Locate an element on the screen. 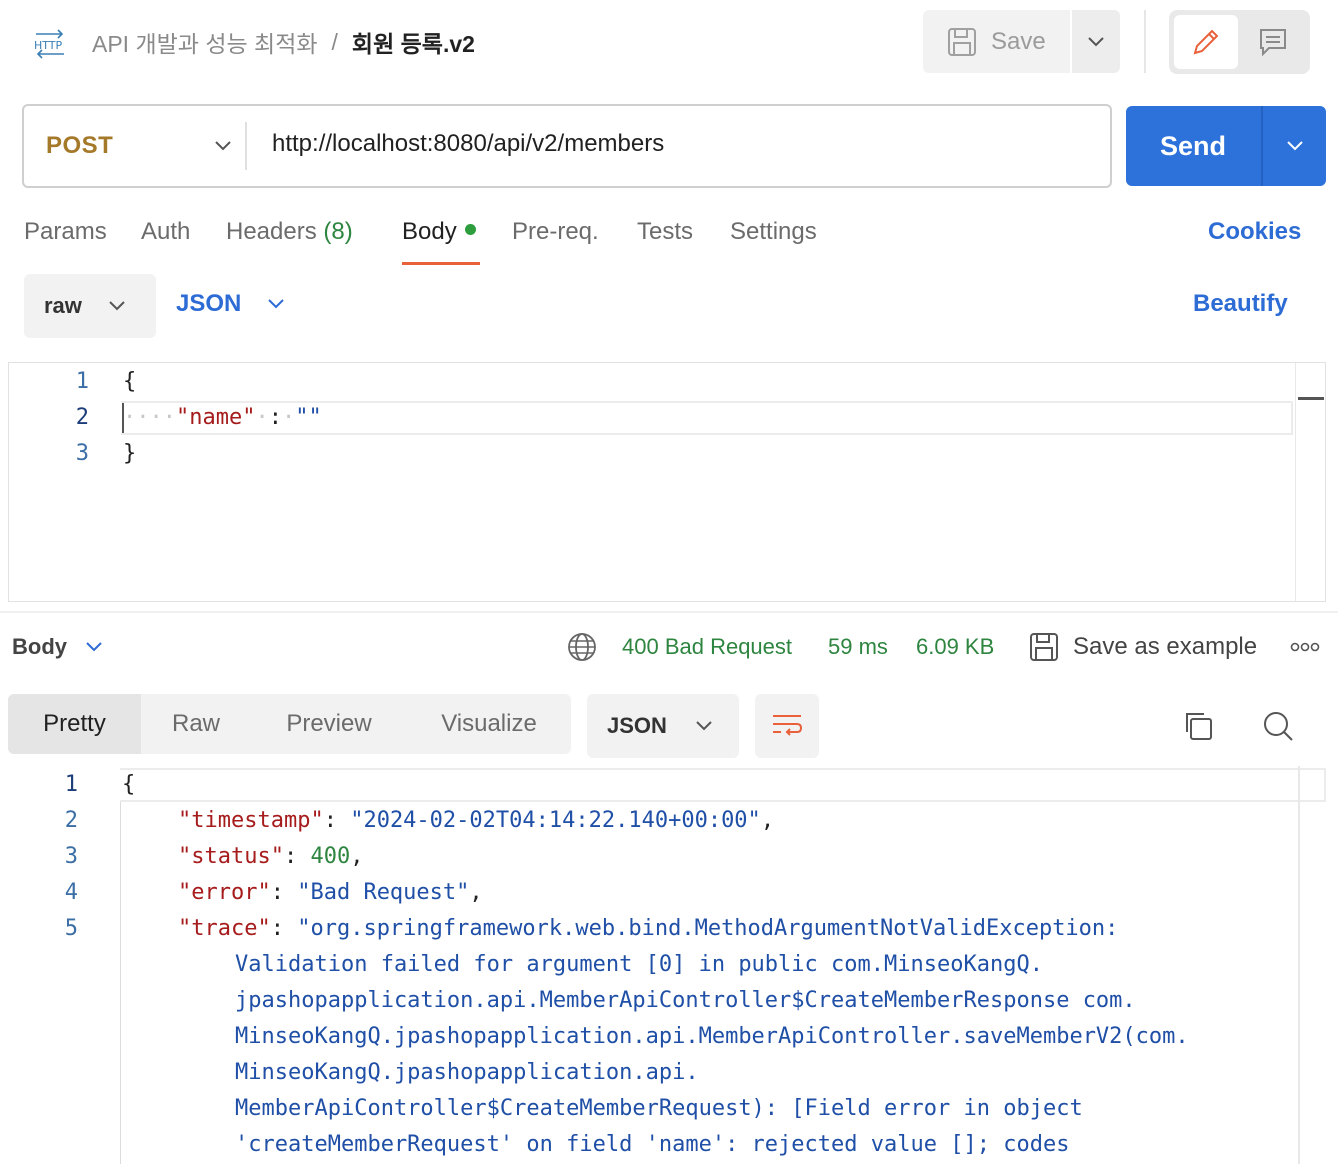  view-tab-preview: Preview is located at coordinates (329, 724).